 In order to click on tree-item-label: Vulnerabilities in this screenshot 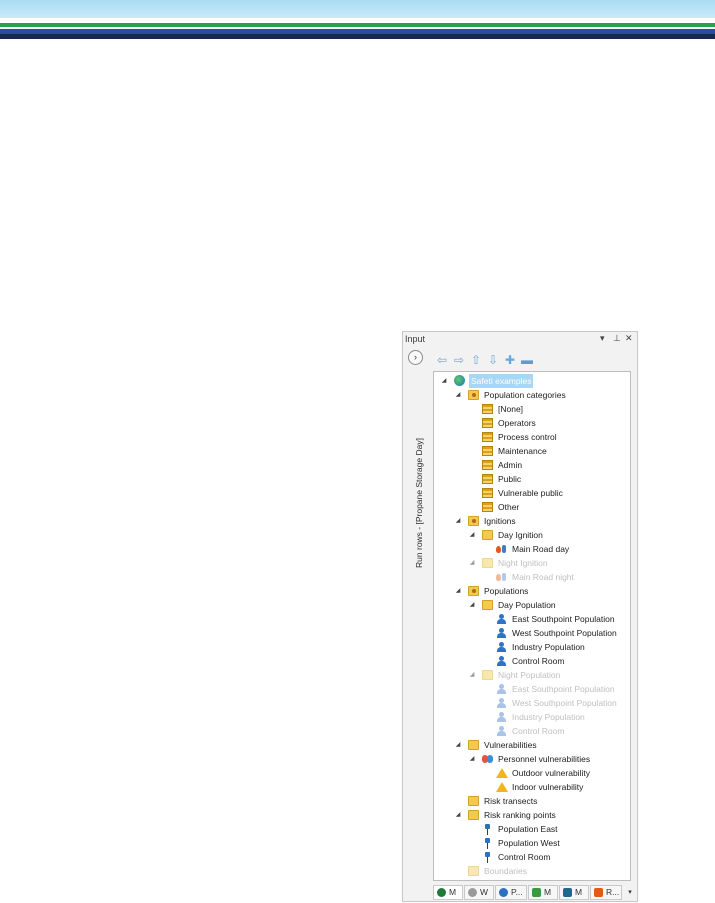, I will do `click(510, 745)`.